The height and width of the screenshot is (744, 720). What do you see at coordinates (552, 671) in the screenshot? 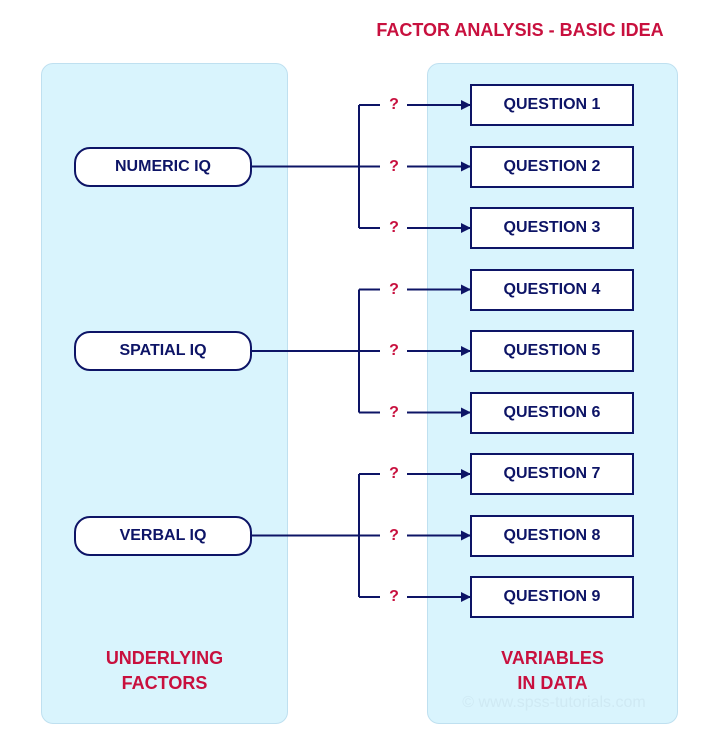
I see `footer-variables-in-data: VARIABLES IN DATA` at bounding box center [552, 671].